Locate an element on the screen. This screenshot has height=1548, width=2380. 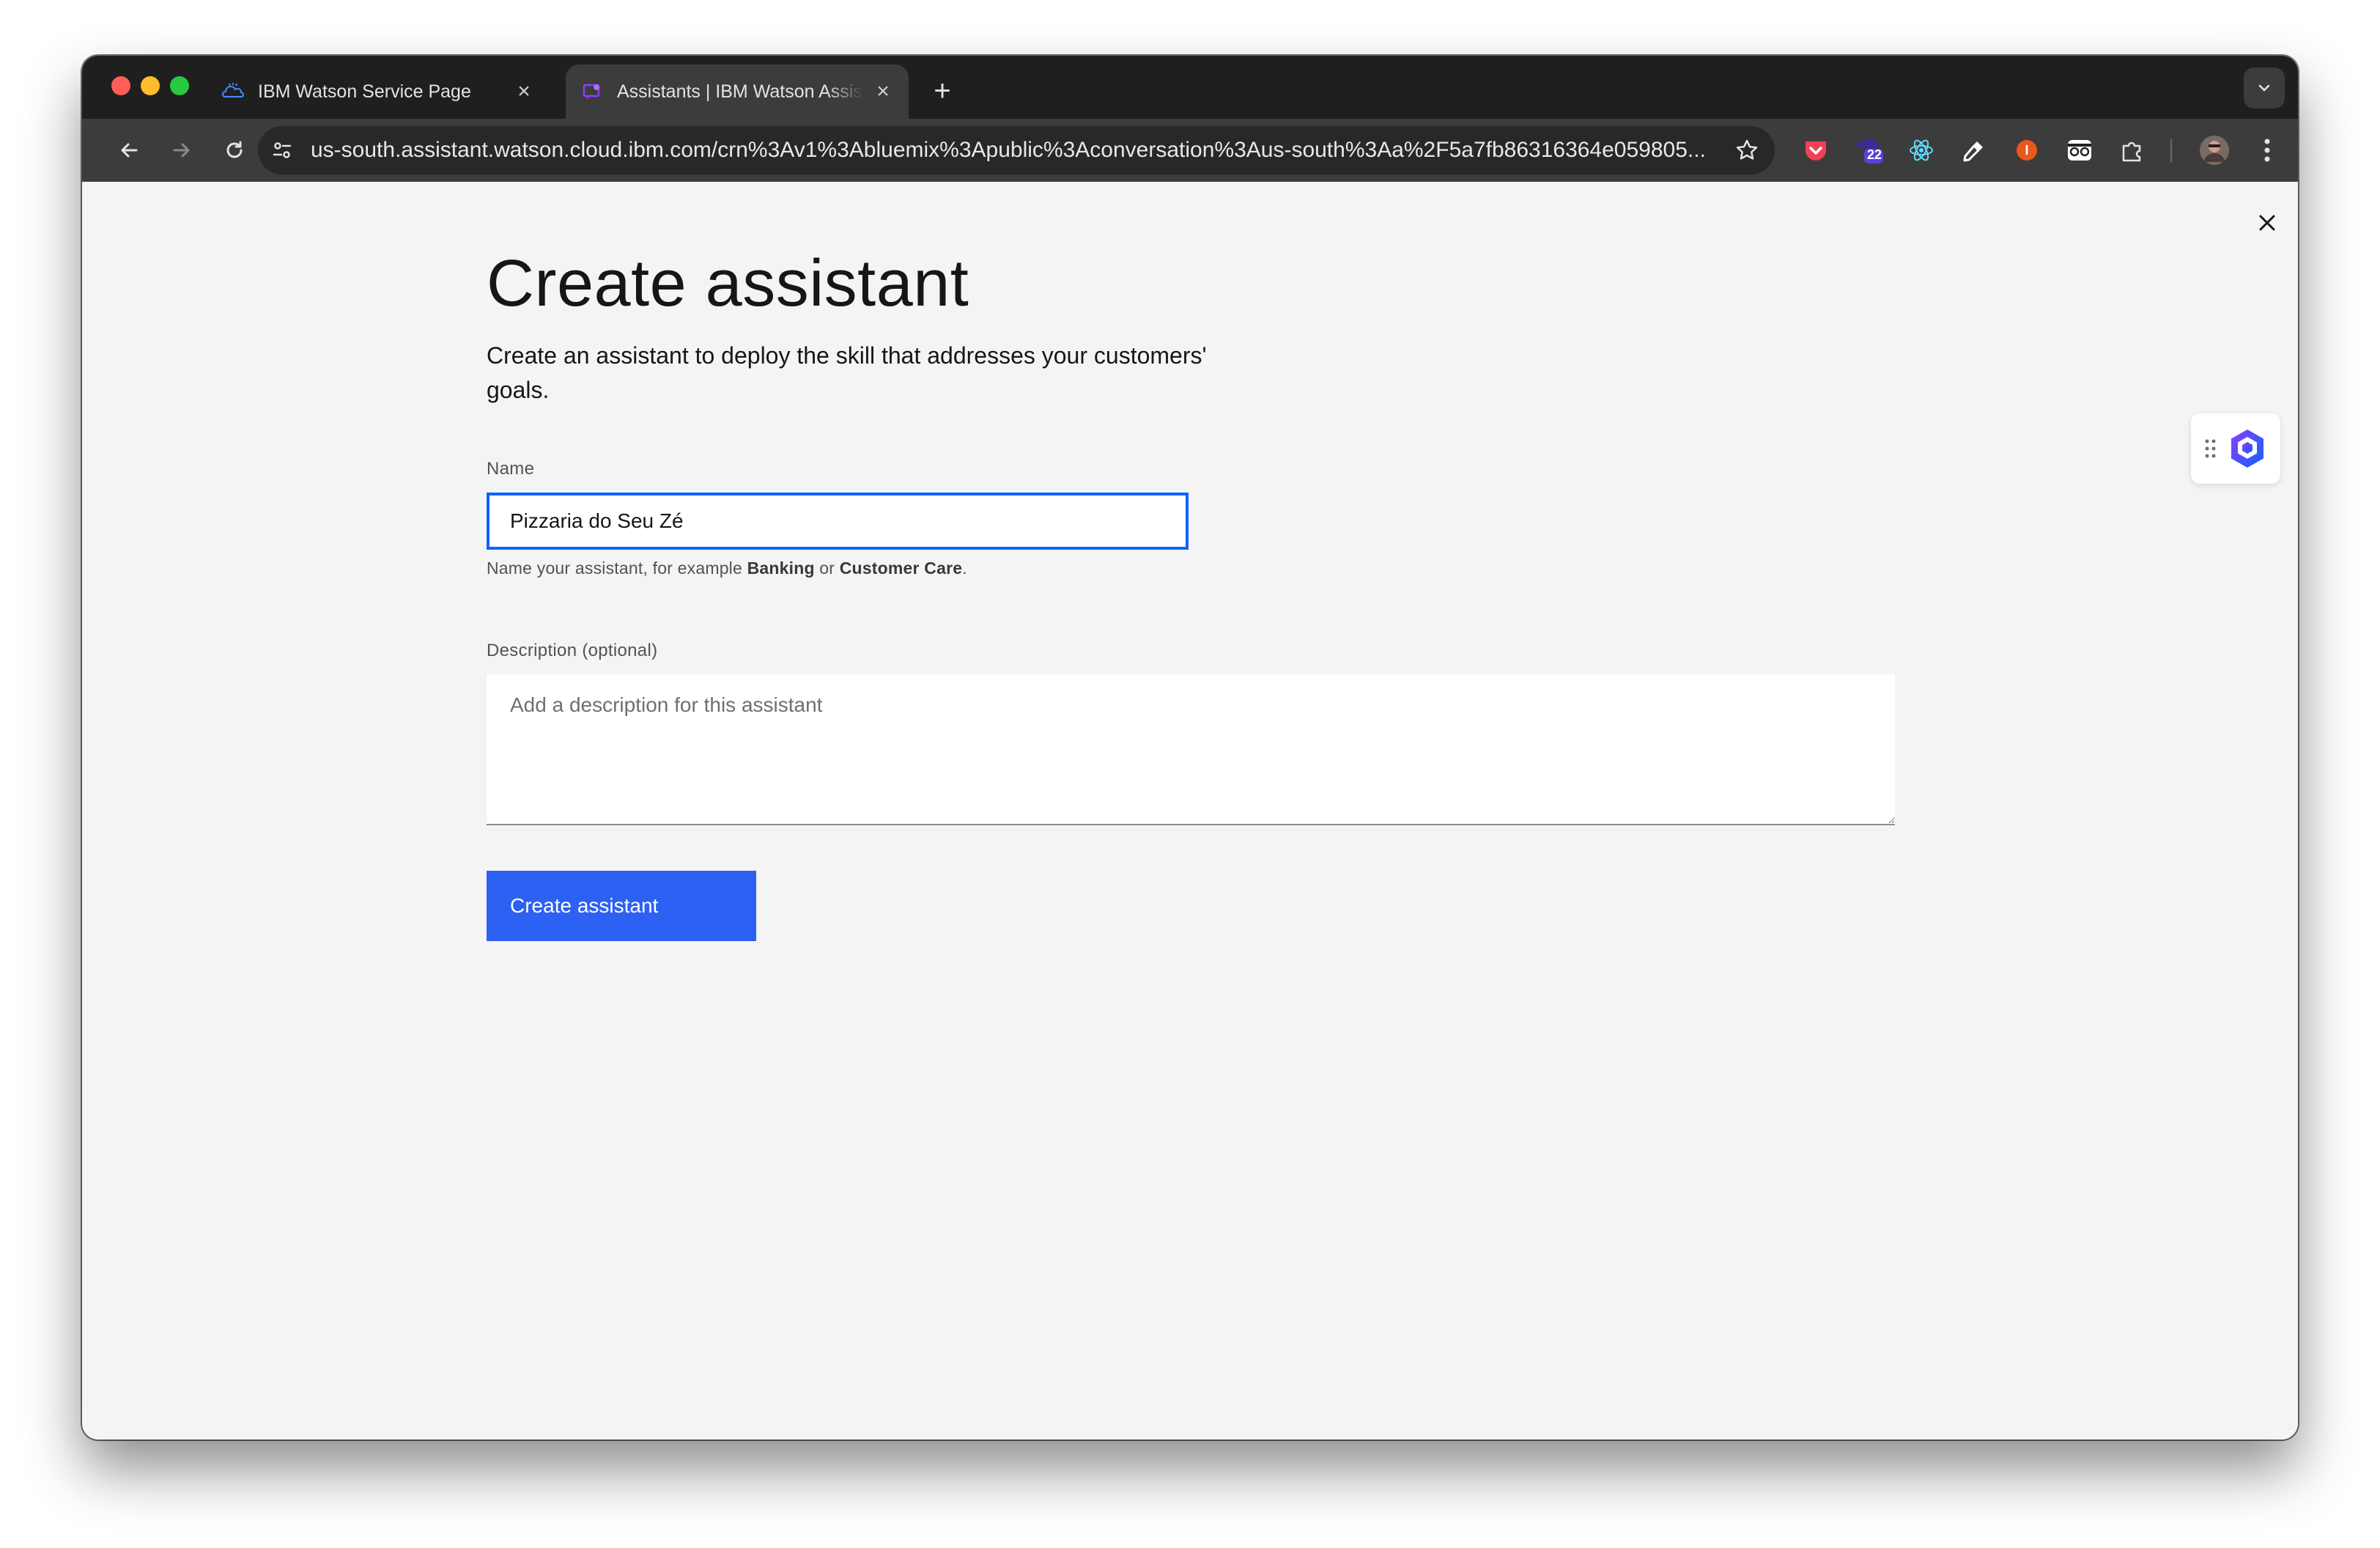
new-tab-button: + is located at coordinates (942, 91).